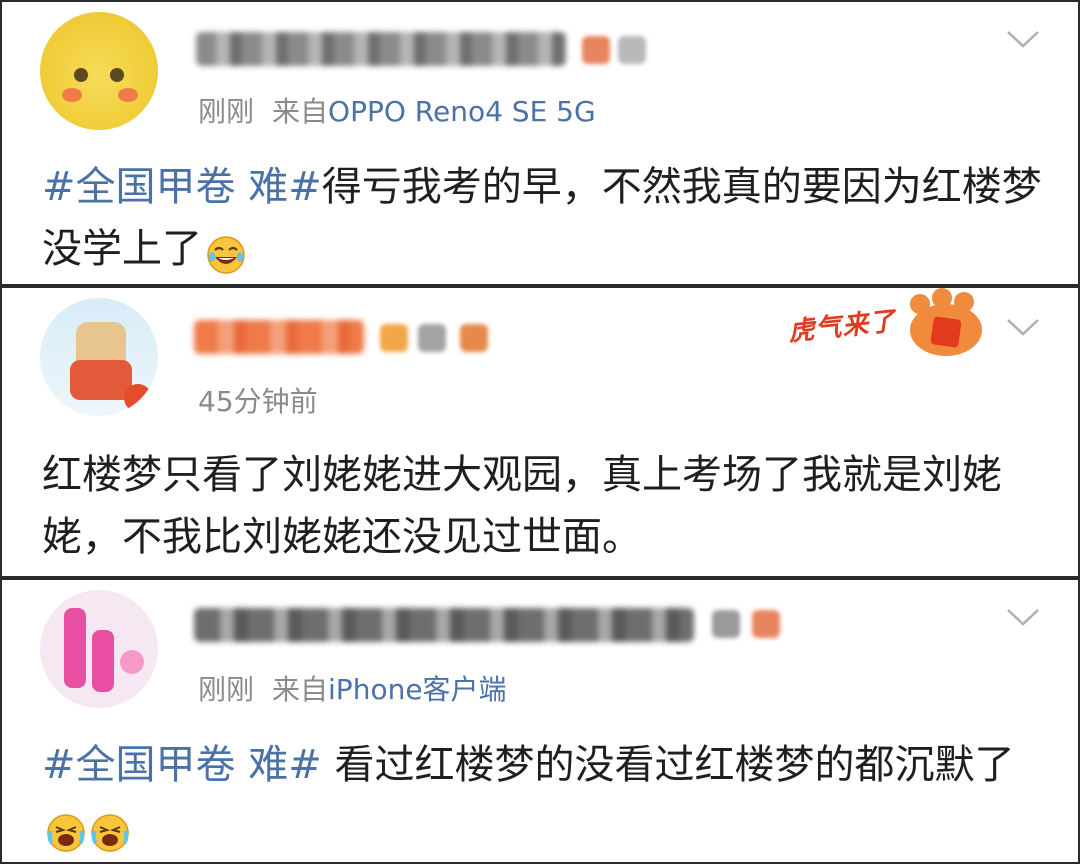 This screenshot has height=864, width=1080. Describe the element at coordinates (842, 327) in the screenshot. I see `stamp-text: 虎气来了` at that location.